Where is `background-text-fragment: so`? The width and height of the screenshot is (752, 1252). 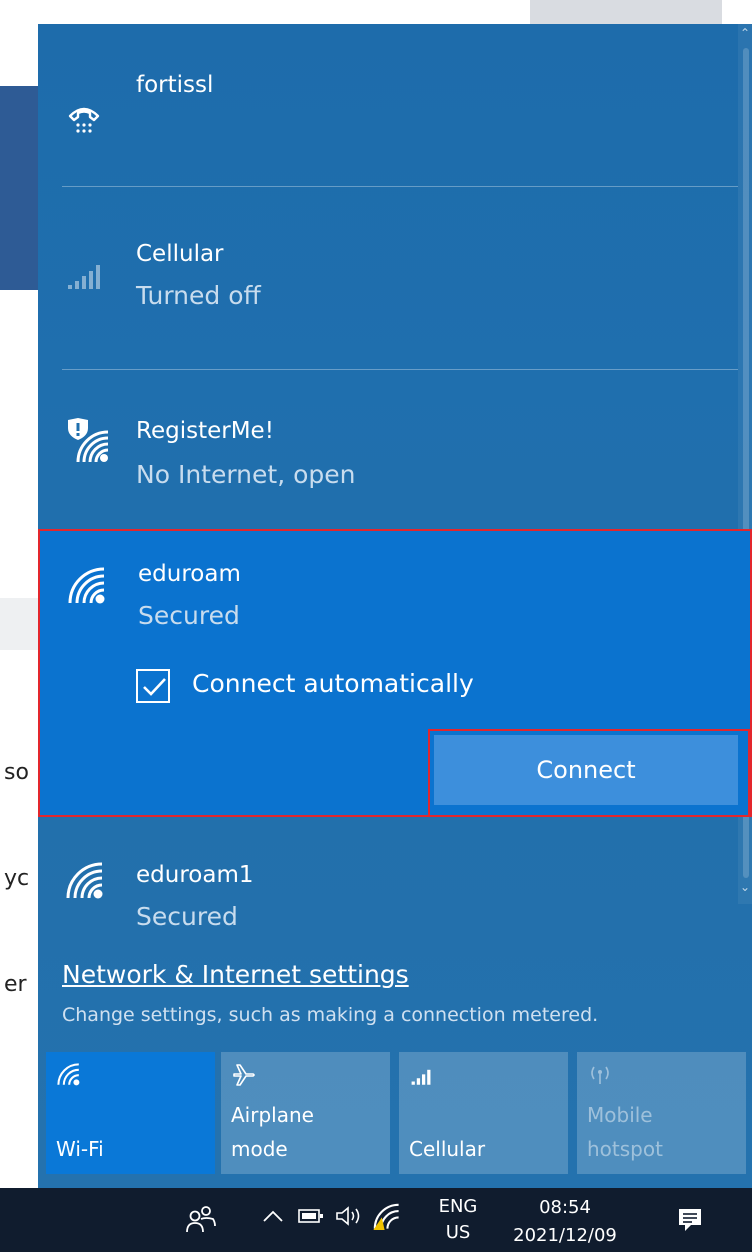
background-text-fragment: so is located at coordinates (16, 772).